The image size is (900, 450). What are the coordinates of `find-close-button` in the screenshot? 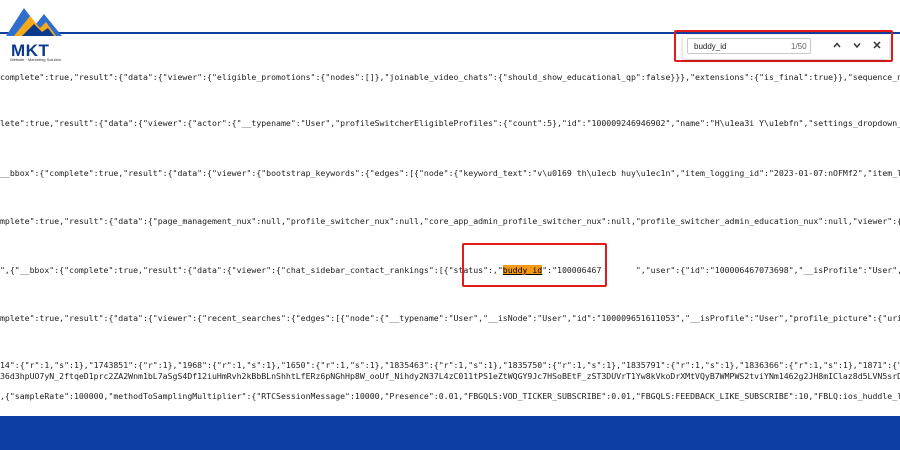 It's located at (877, 47).